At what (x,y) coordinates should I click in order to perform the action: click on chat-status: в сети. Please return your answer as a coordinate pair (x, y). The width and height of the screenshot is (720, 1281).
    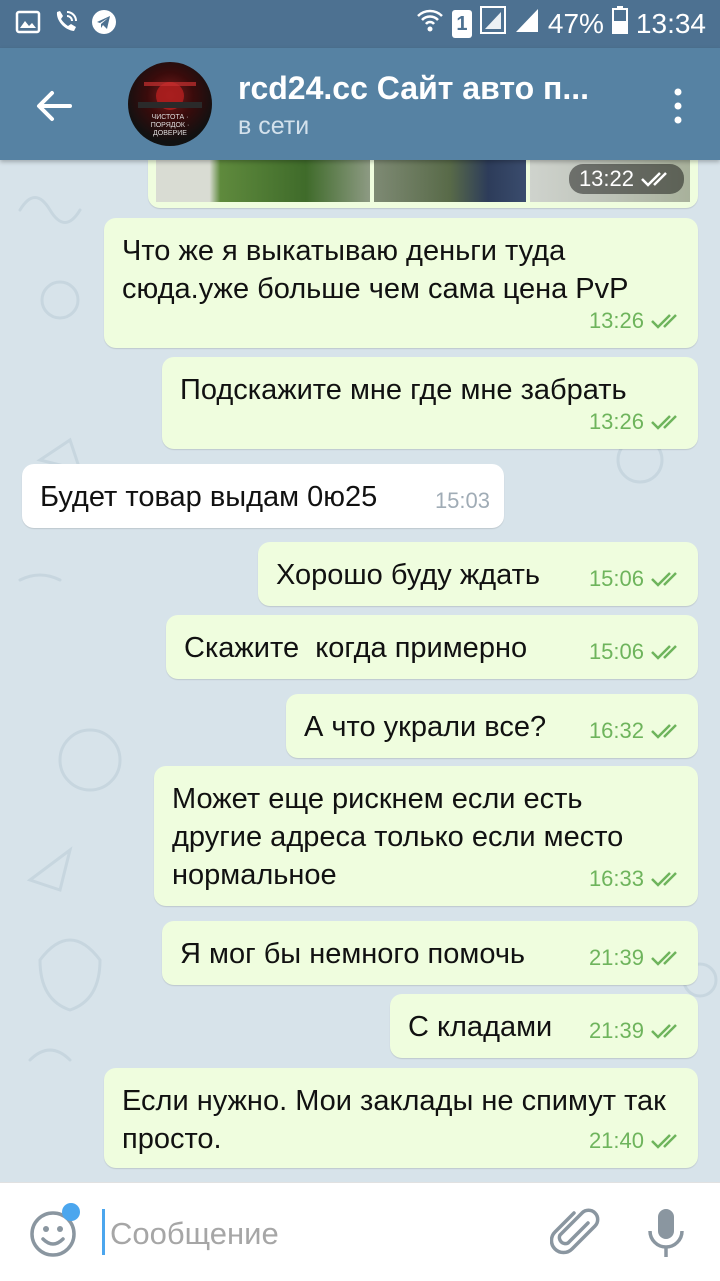
    Looking at the image, I should click on (274, 126).